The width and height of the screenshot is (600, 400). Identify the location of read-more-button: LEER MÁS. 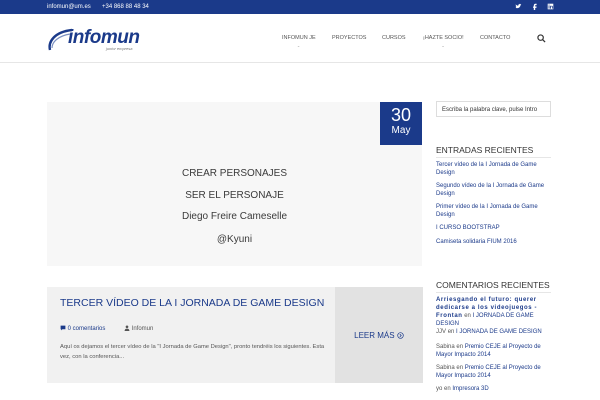
(379, 335).